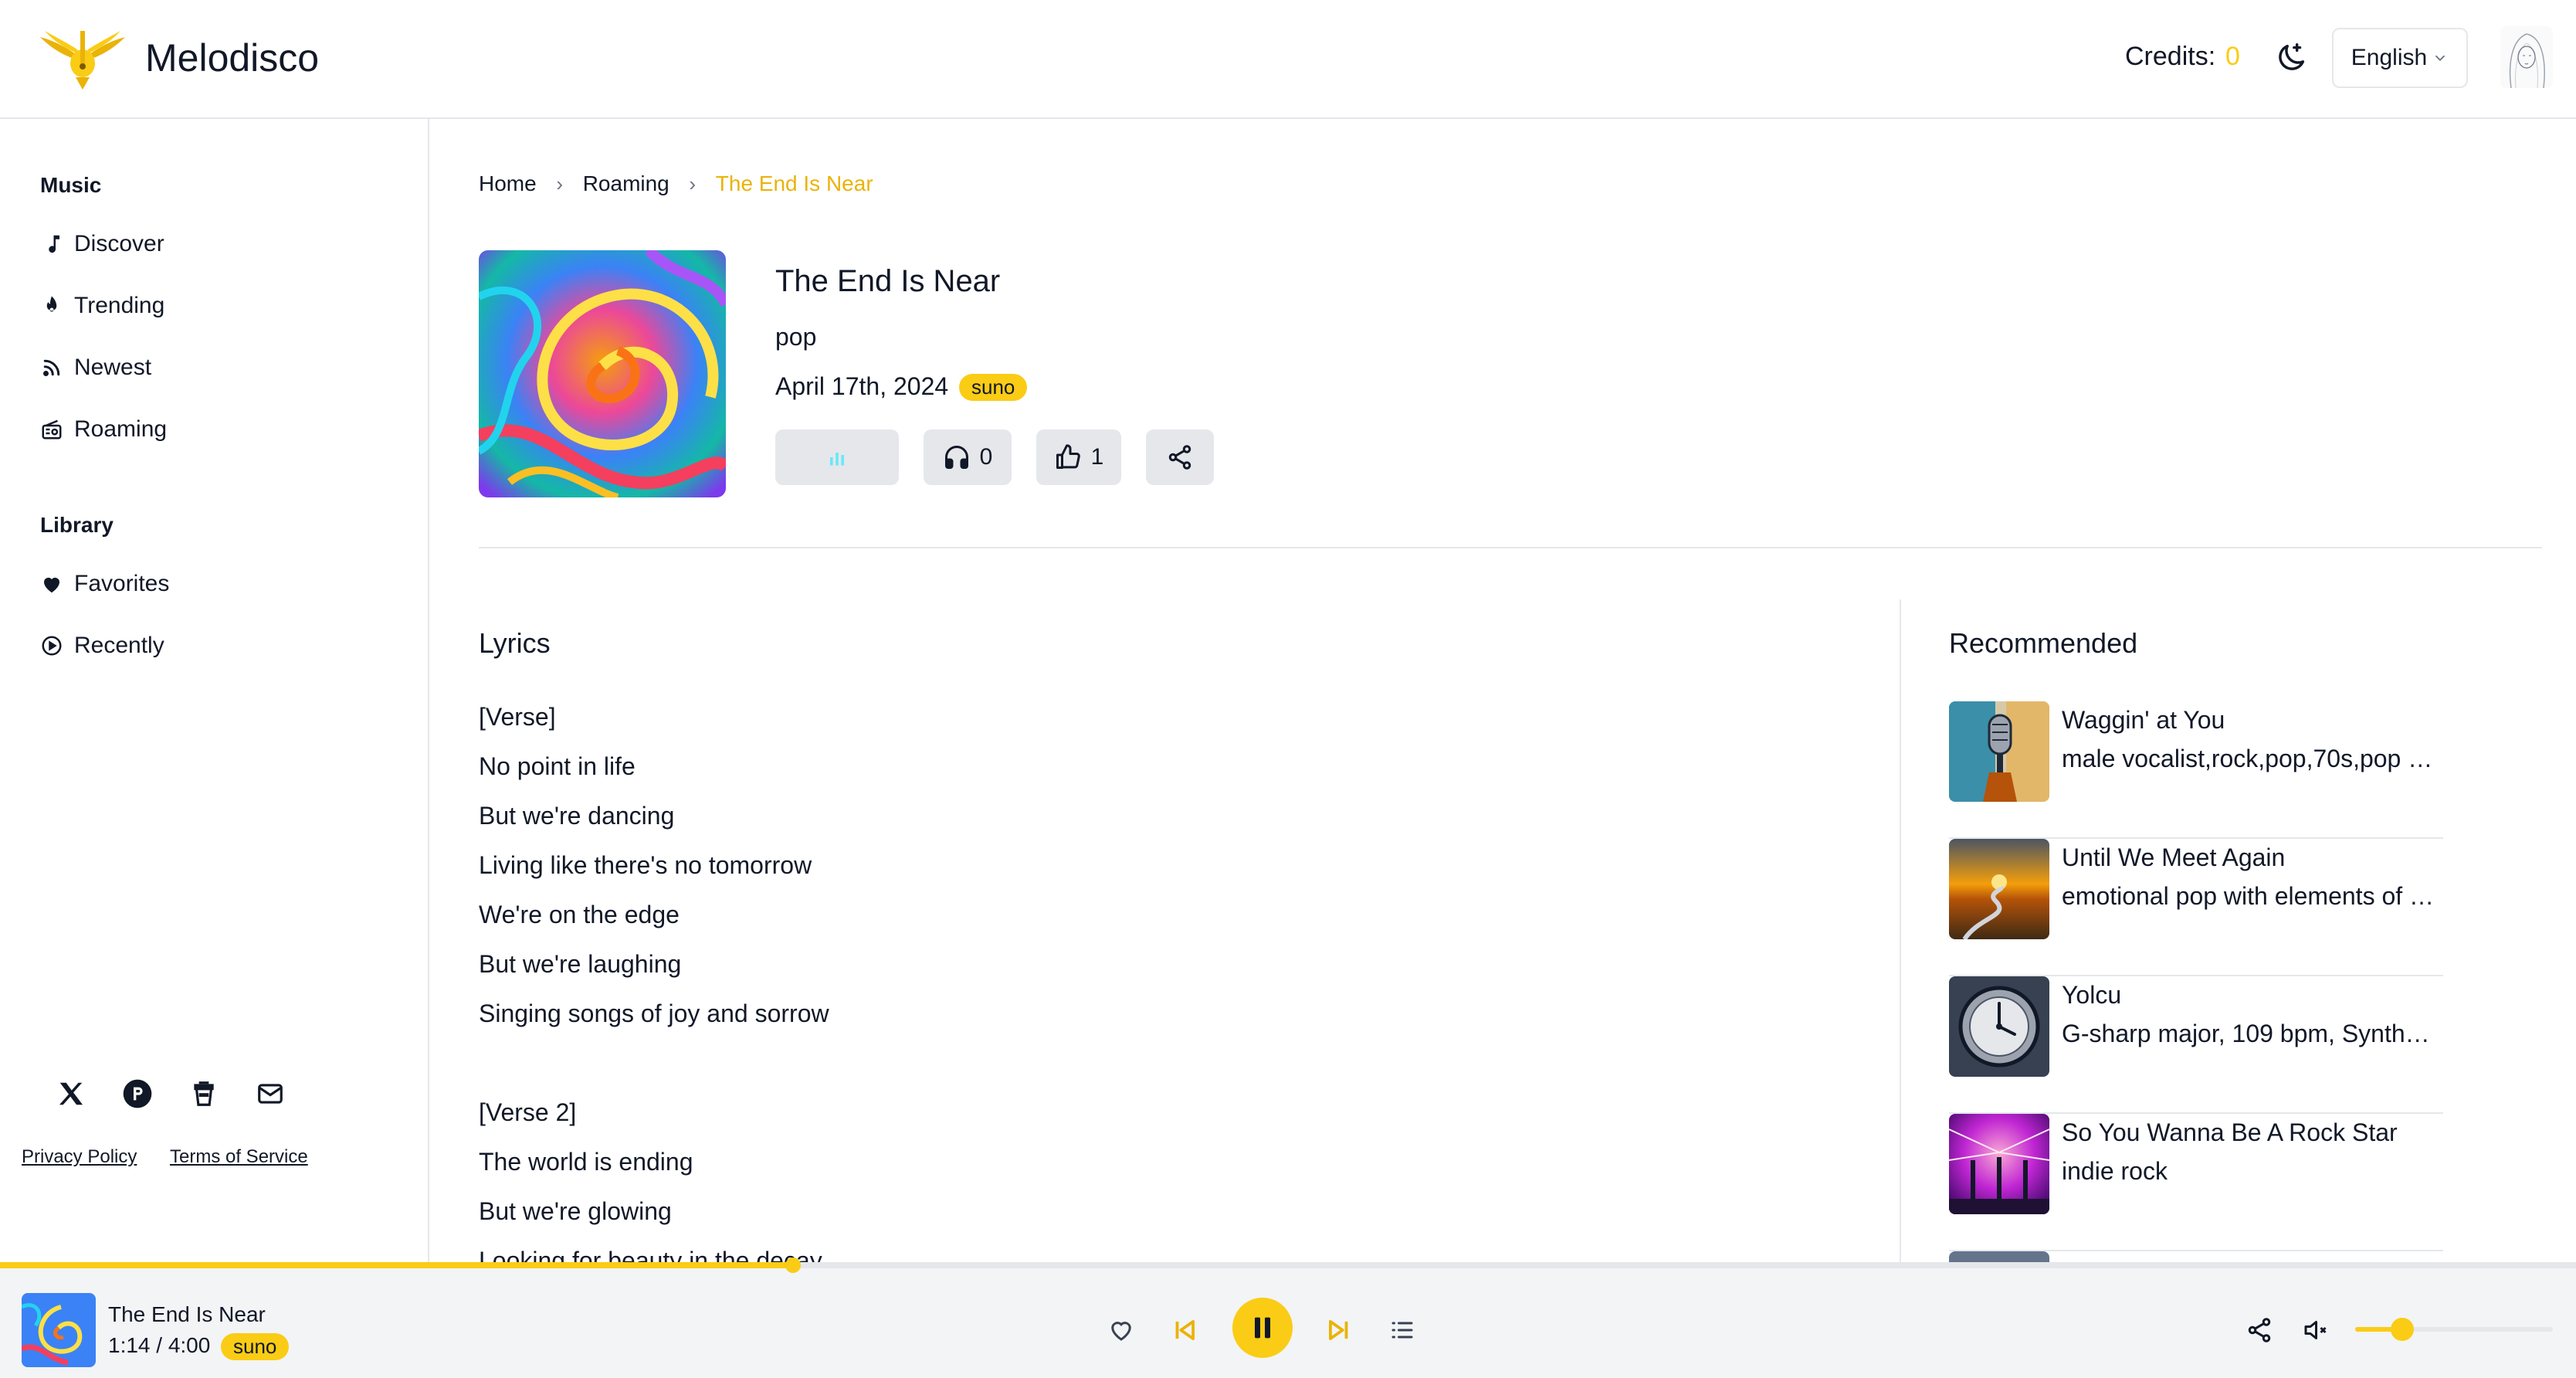 This screenshot has width=2576, height=1378. Describe the element at coordinates (2230, 1132) in the screenshot. I see `recommended-title: So You Wanna Be A Rock Star` at that location.